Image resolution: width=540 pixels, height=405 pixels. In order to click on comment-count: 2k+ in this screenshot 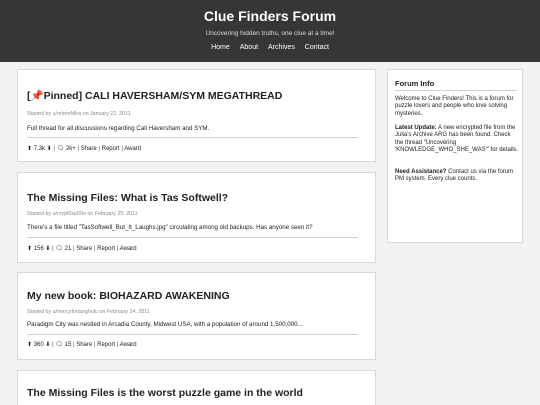, I will do `click(71, 149)`.